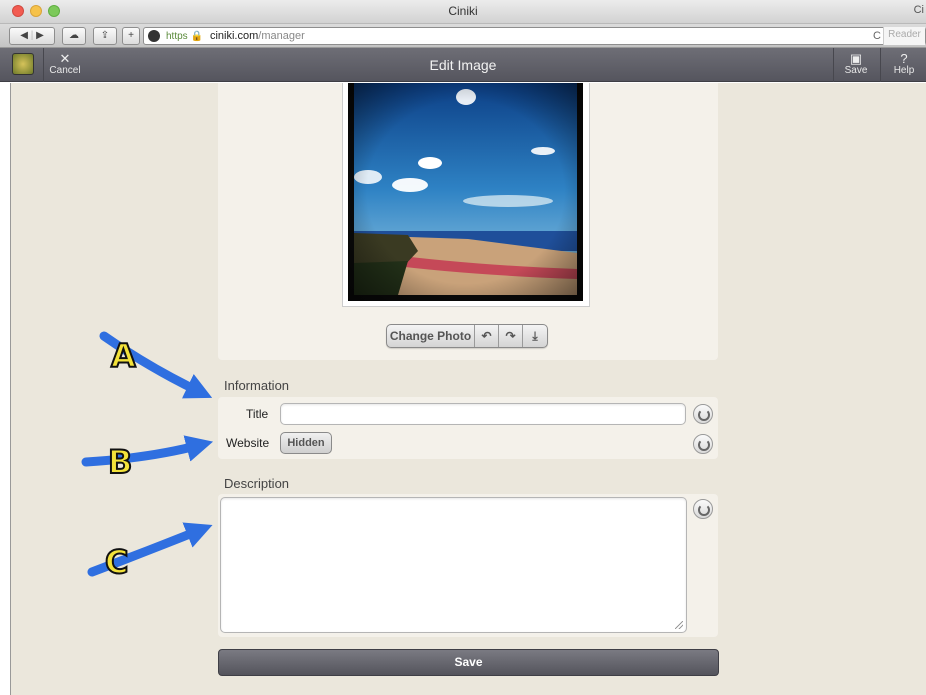 This screenshot has width=926, height=695. What do you see at coordinates (123, 356) in the screenshot?
I see `annotation-letter-a: A` at bounding box center [123, 356].